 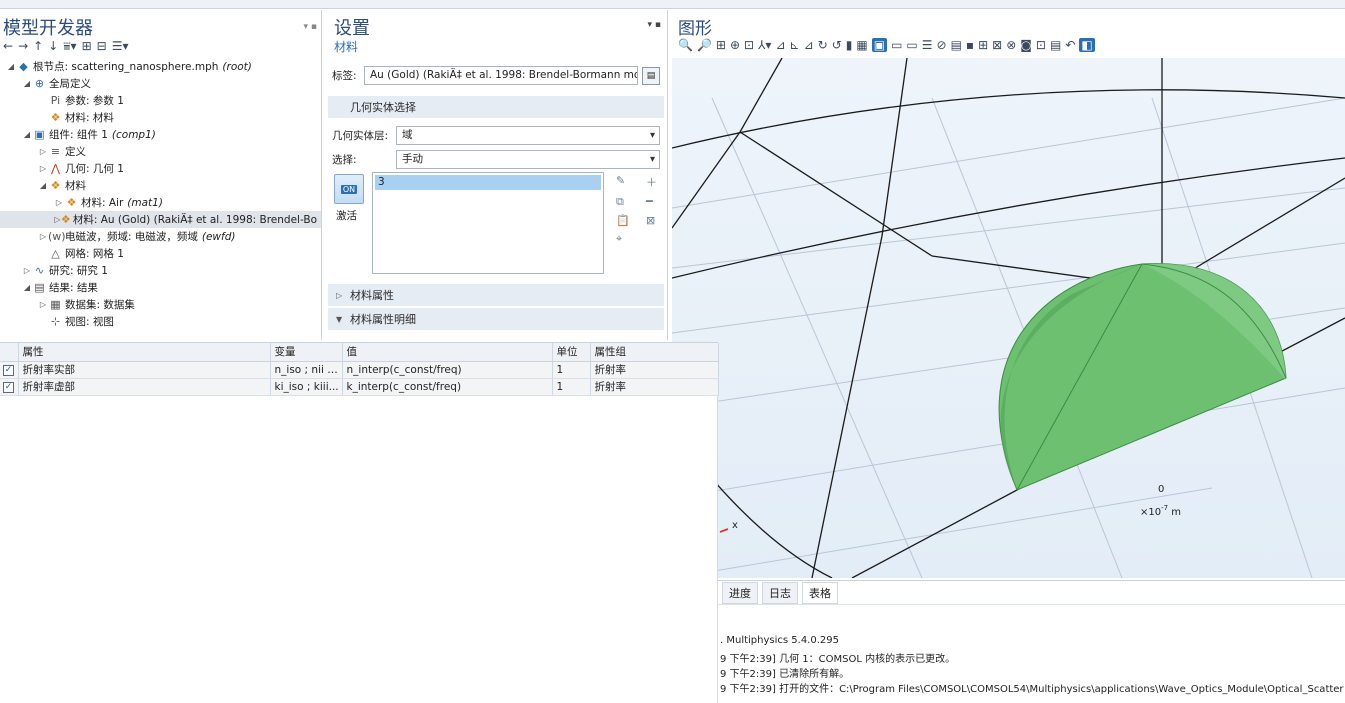 What do you see at coordinates (488, 223) in the screenshot?
I see `selection-listbox: 3` at bounding box center [488, 223].